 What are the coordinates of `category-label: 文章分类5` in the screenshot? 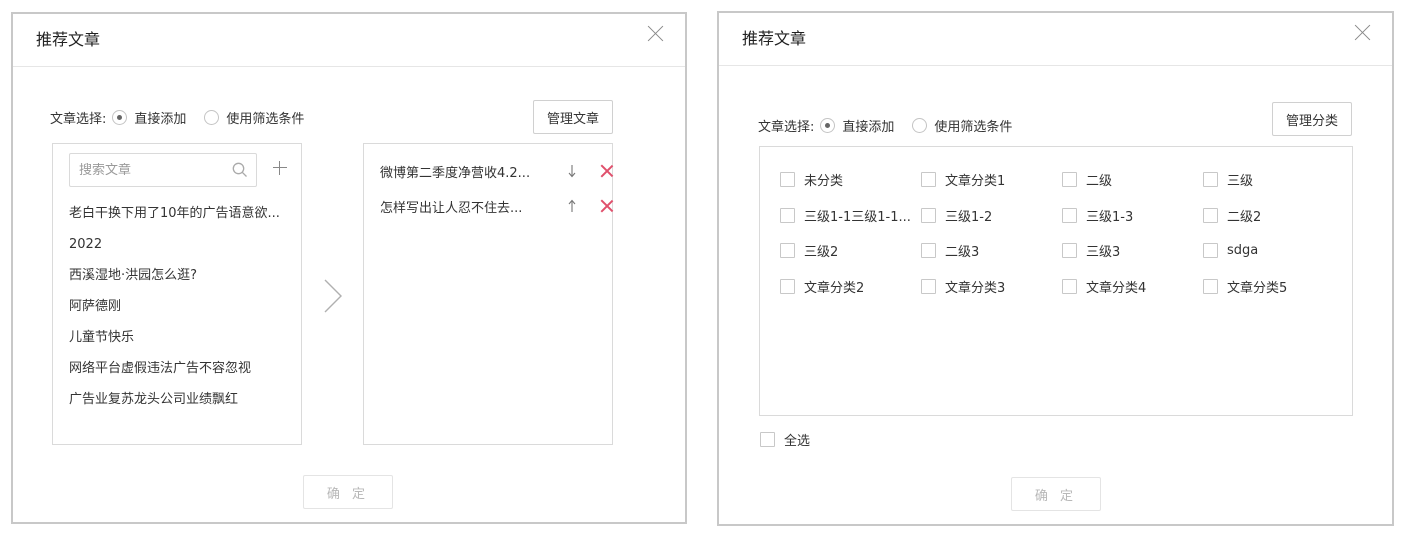 It's located at (1257, 288).